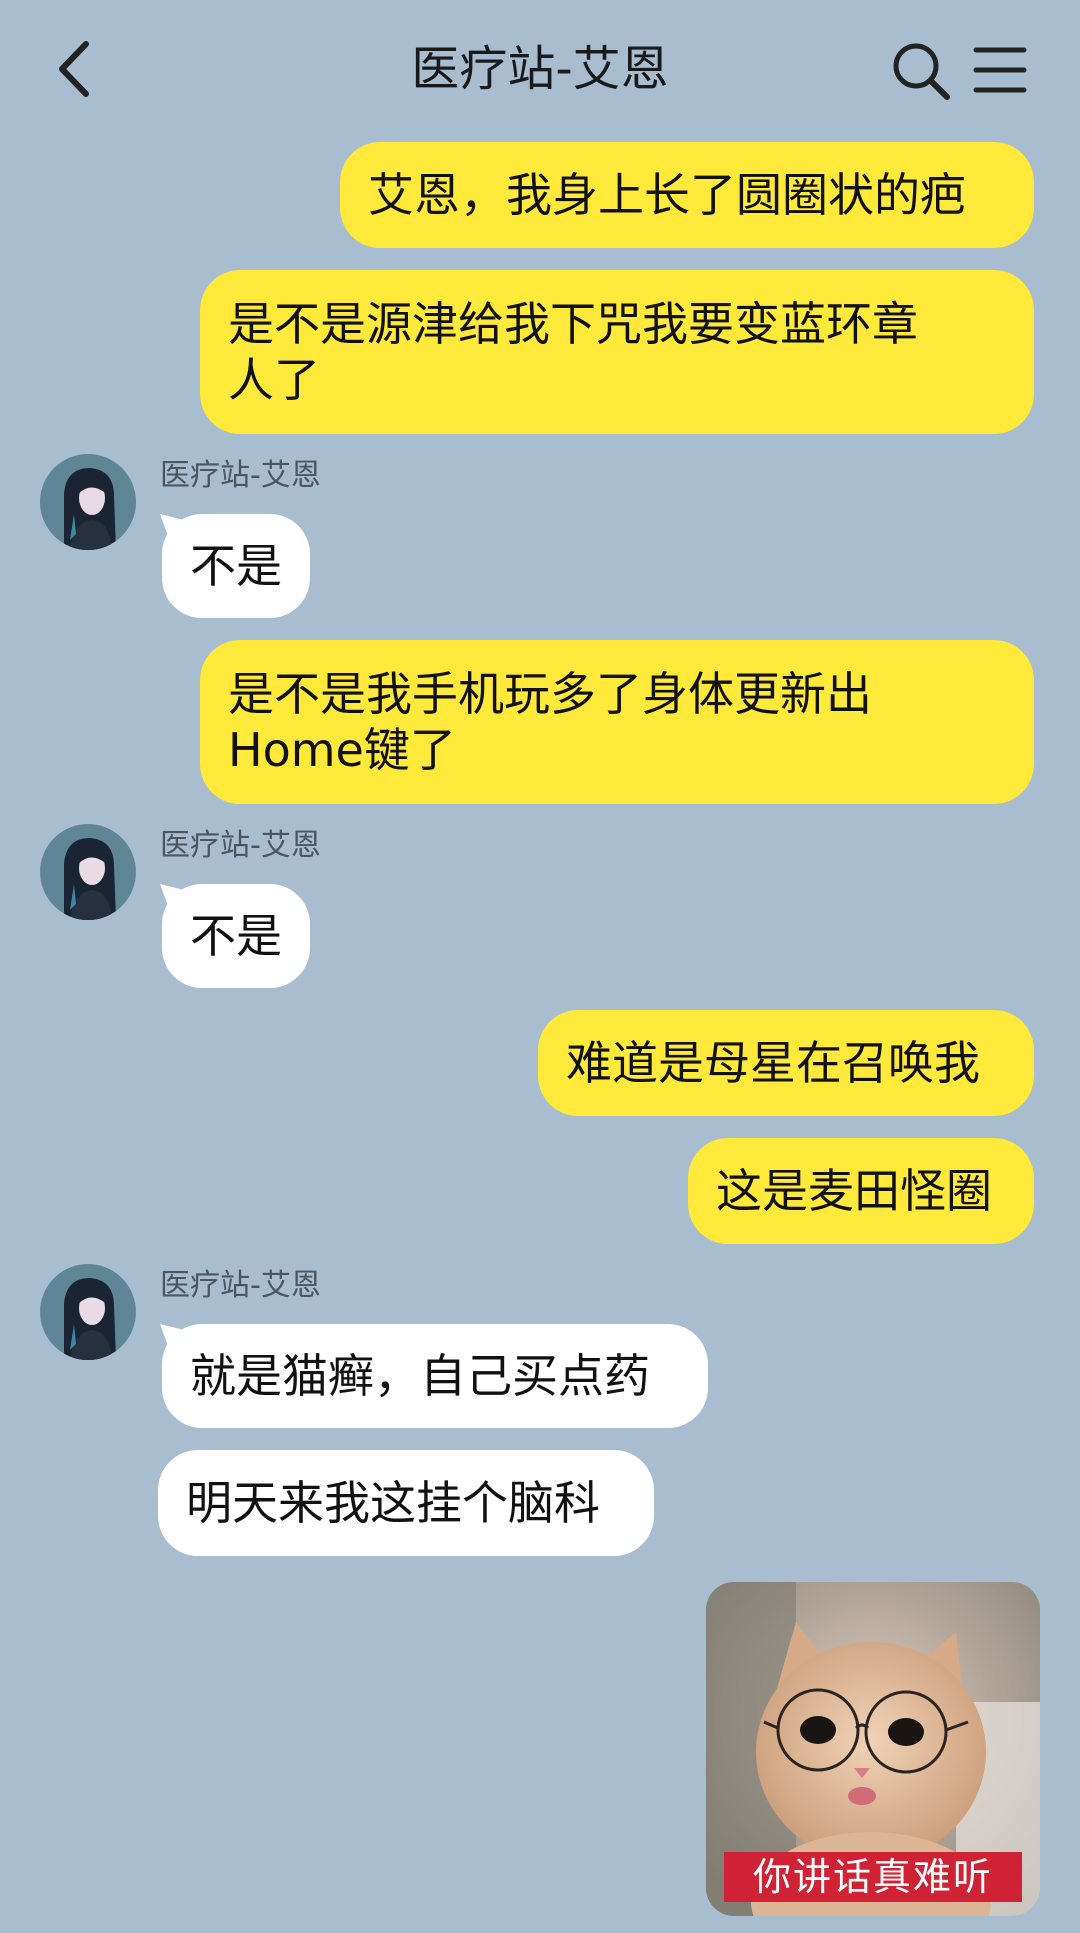 Image resolution: width=1080 pixels, height=1933 pixels. What do you see at coordinates (873, 1749) in the screenshot?
I see `sticker-image: 你讲话真难听` at bounding box center [873, 1749].